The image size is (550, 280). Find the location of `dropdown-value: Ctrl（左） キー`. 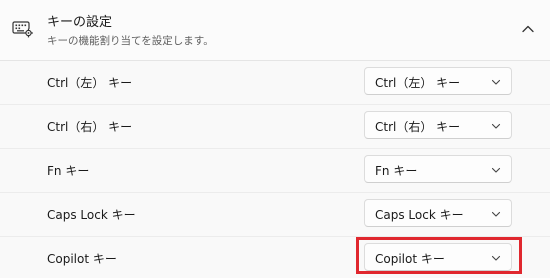

dropdown-value: Ctrl（左） キー is located at coordinates (418, 83).